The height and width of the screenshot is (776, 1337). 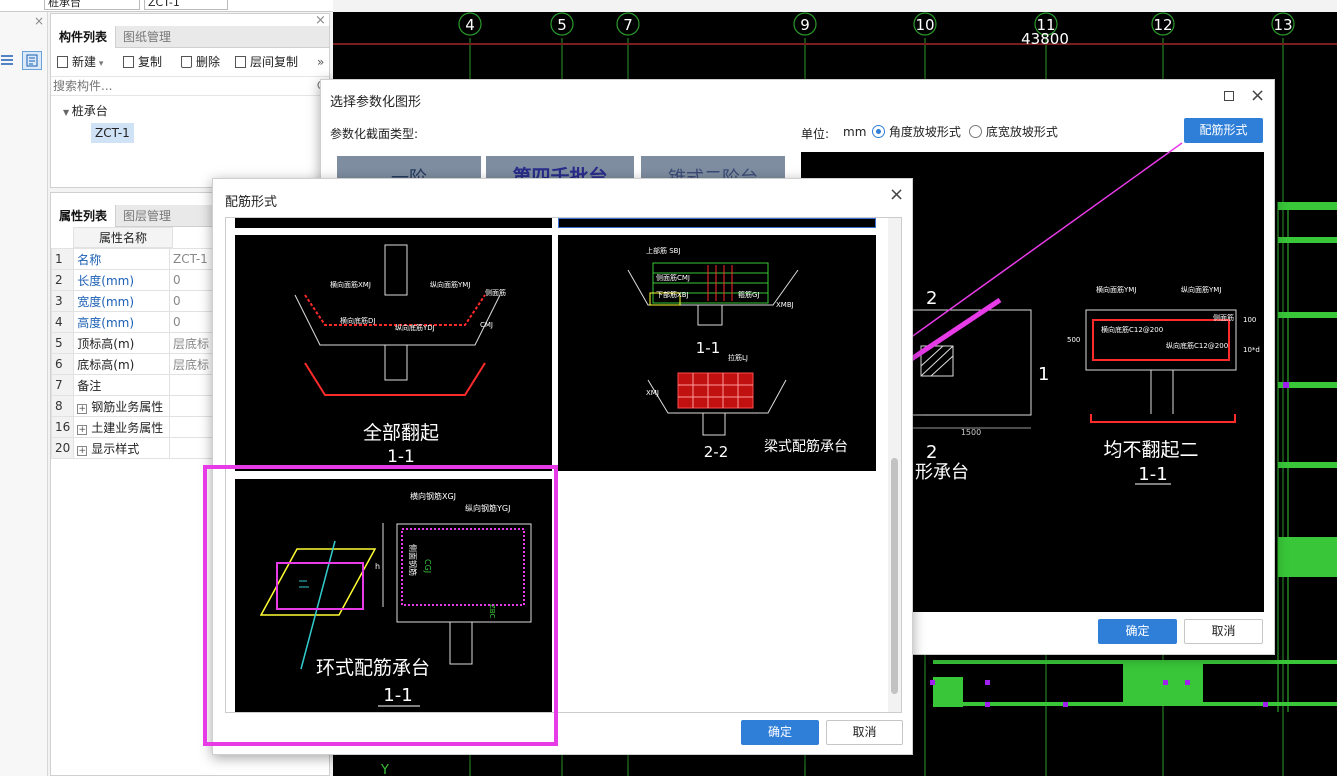 What do you see at coordinates (240, 62) in the screenshot?
I see `layer-copy-icon` at bounding box center [240, 62].